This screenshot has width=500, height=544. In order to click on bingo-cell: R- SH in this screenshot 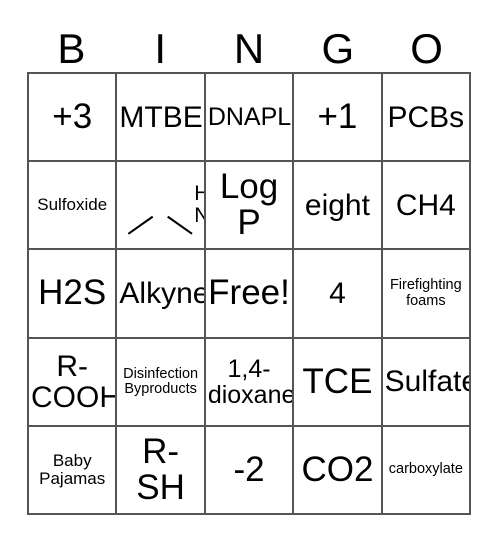, I will do `click(161, 471)`.